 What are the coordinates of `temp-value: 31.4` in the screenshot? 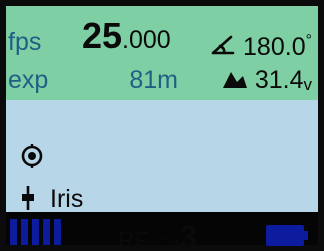 It's located at (279, 80).